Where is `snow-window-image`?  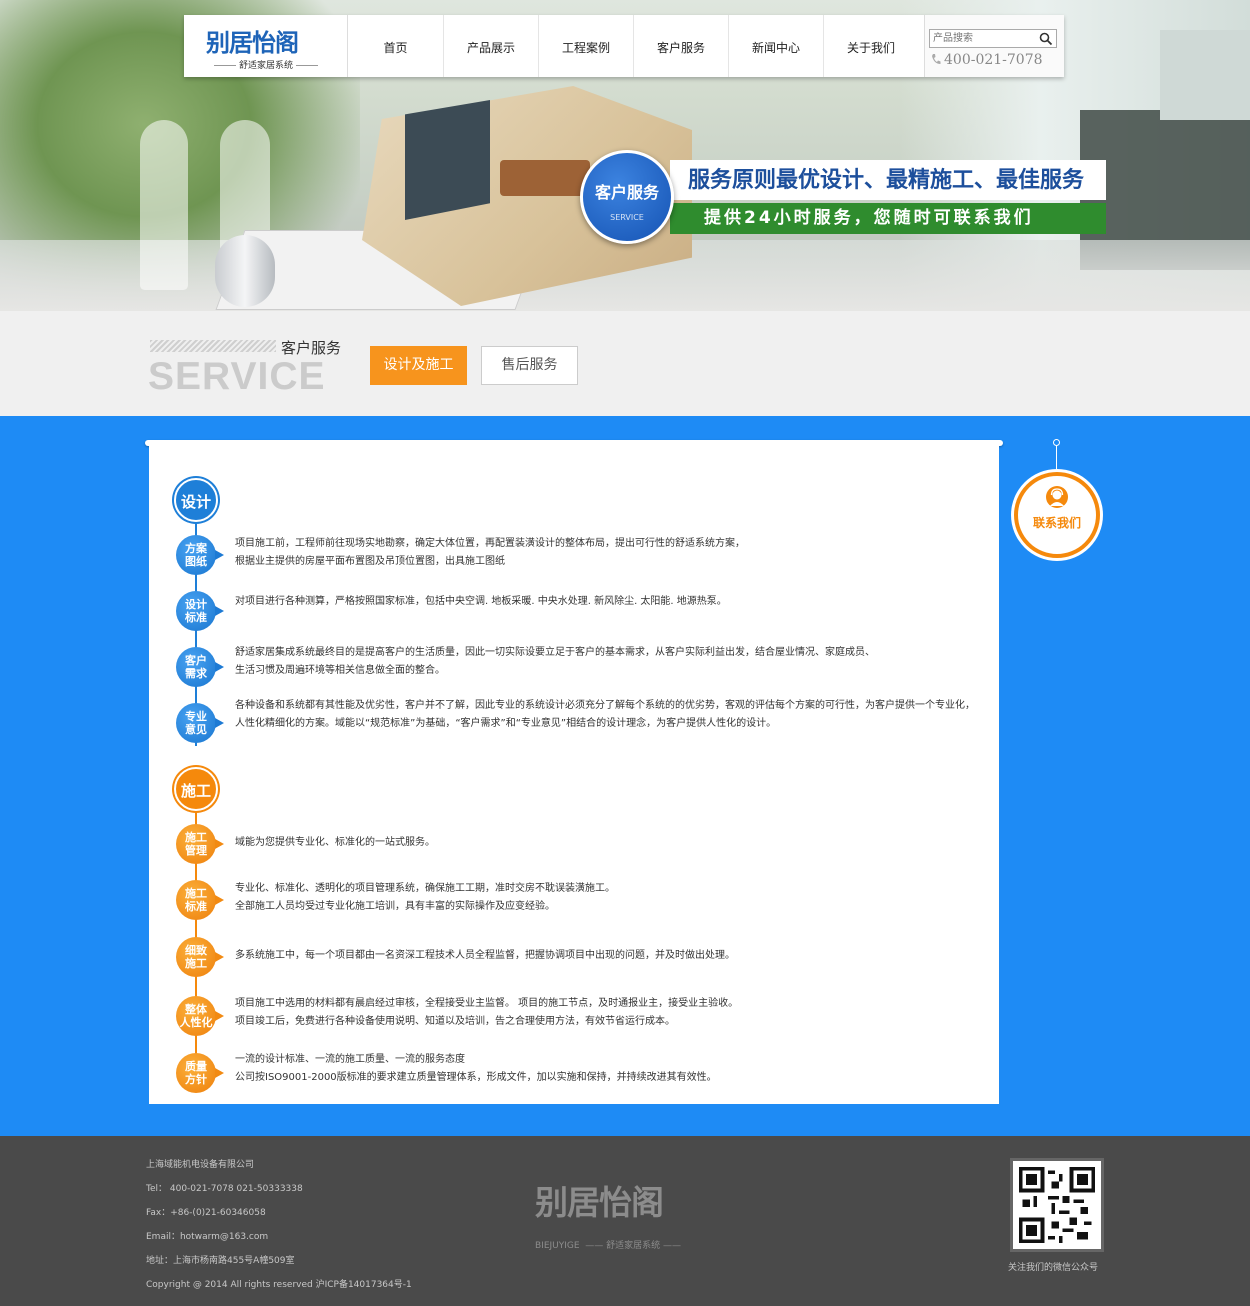 snow-window-image is located at coordinates (447, 160).